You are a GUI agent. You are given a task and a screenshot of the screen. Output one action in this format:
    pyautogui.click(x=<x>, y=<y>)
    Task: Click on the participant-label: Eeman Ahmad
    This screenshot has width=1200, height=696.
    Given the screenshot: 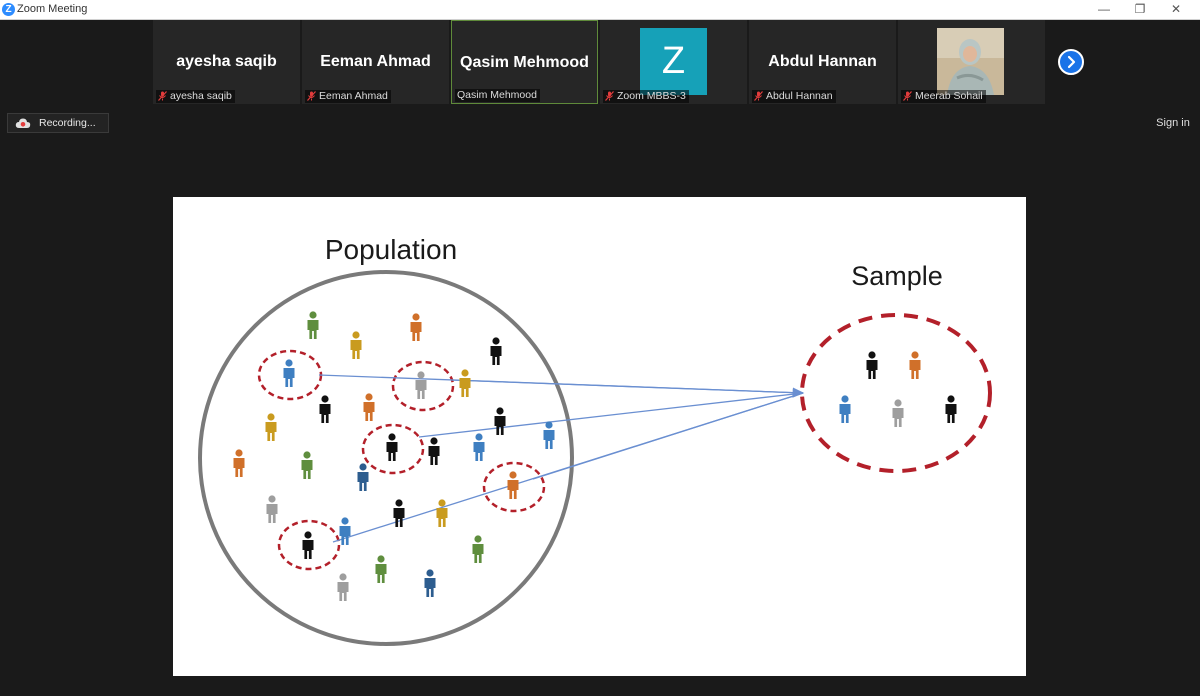 What is the action you would take?
    pyautogui.click(x=348, y=96)
    